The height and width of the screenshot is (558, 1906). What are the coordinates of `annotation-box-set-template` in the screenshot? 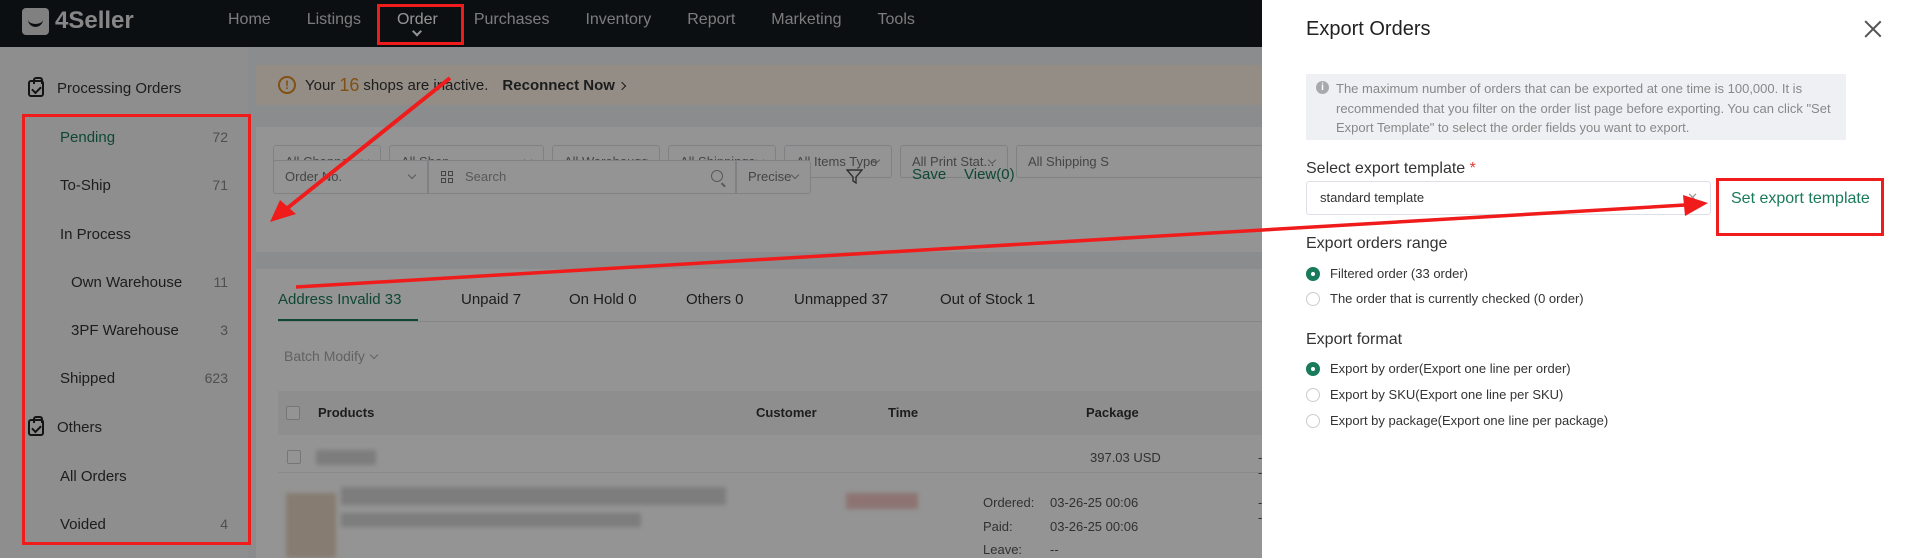 It's located at (1800, 207).